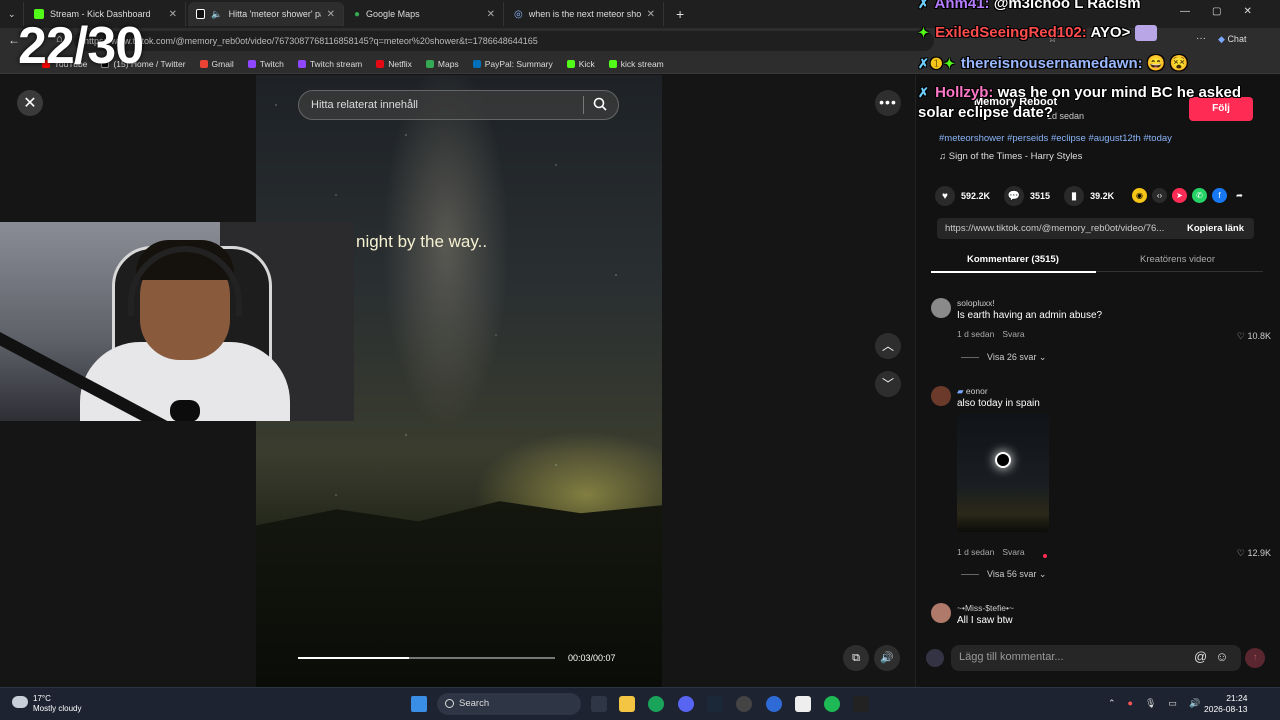  I want to click on gold-badge-icon: ➊, so click(936, 63).